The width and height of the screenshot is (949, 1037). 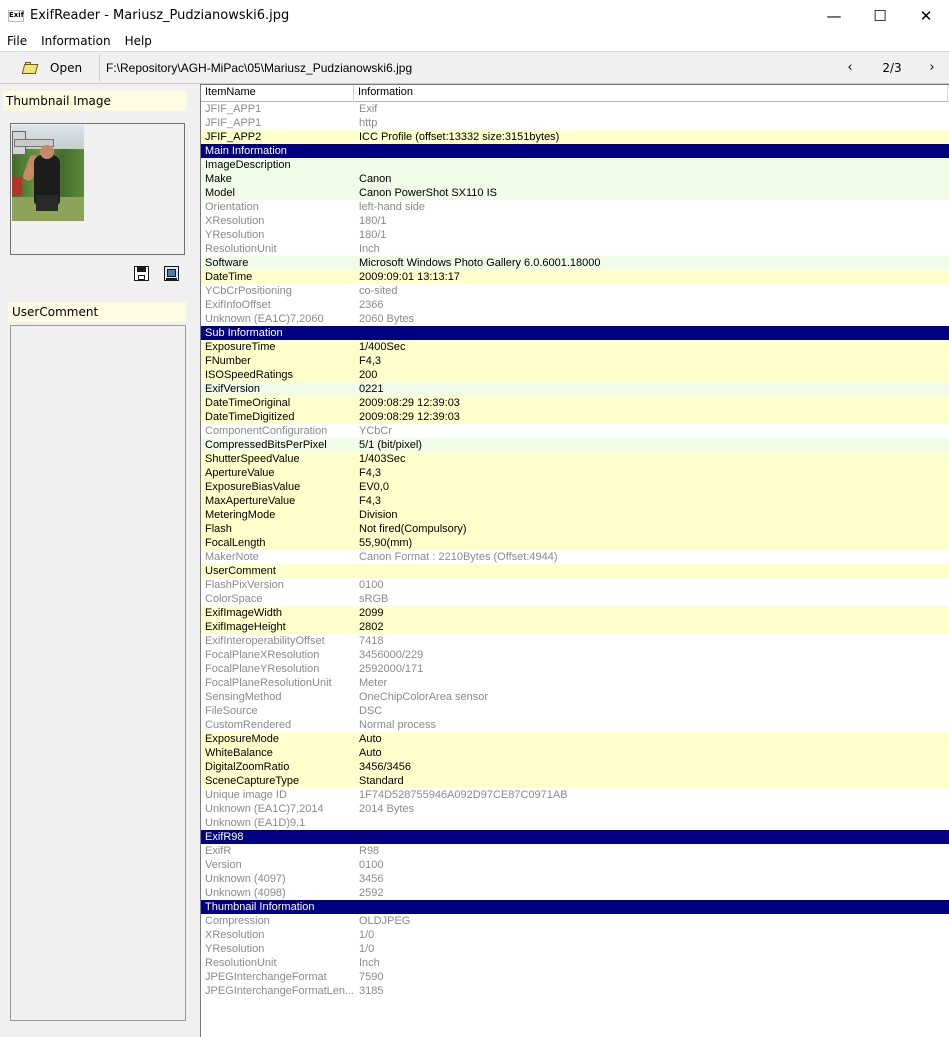 I want to click on table-row: Unknown (EA1D)9,1, so click(x=575, y=823).